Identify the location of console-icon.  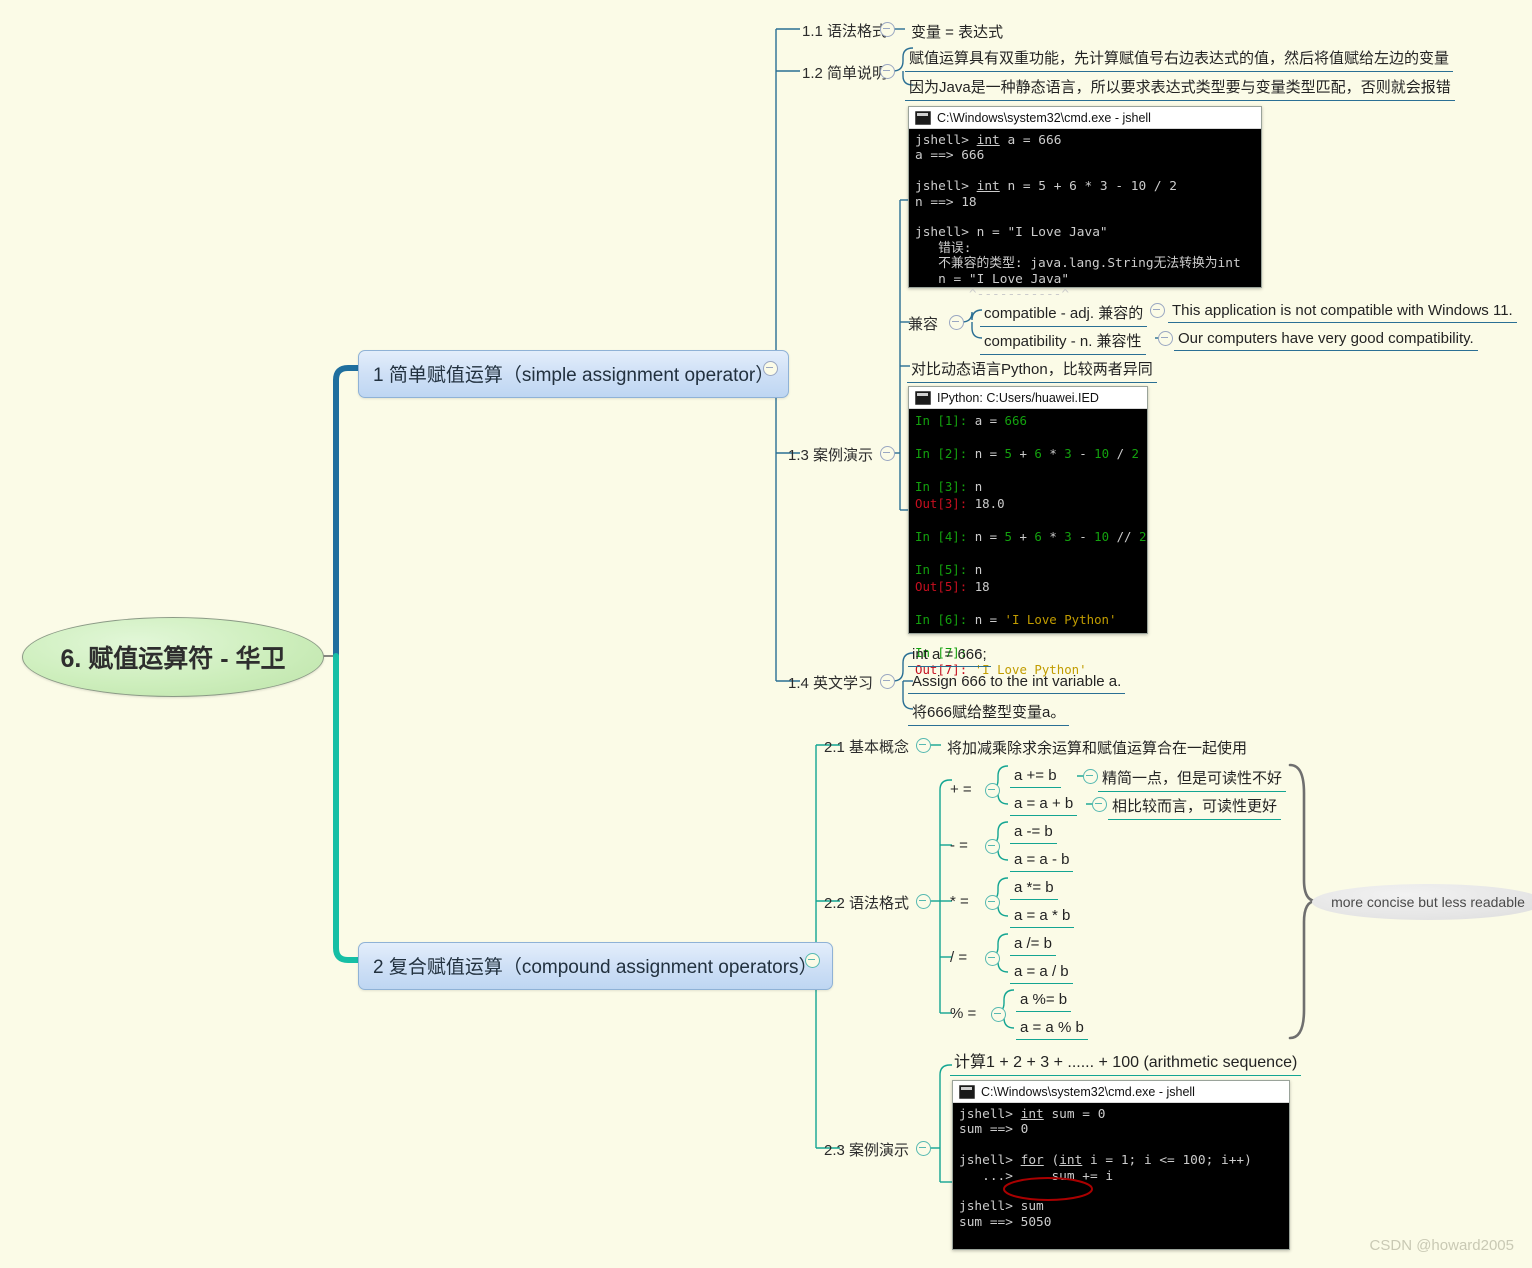
(967, 1091).